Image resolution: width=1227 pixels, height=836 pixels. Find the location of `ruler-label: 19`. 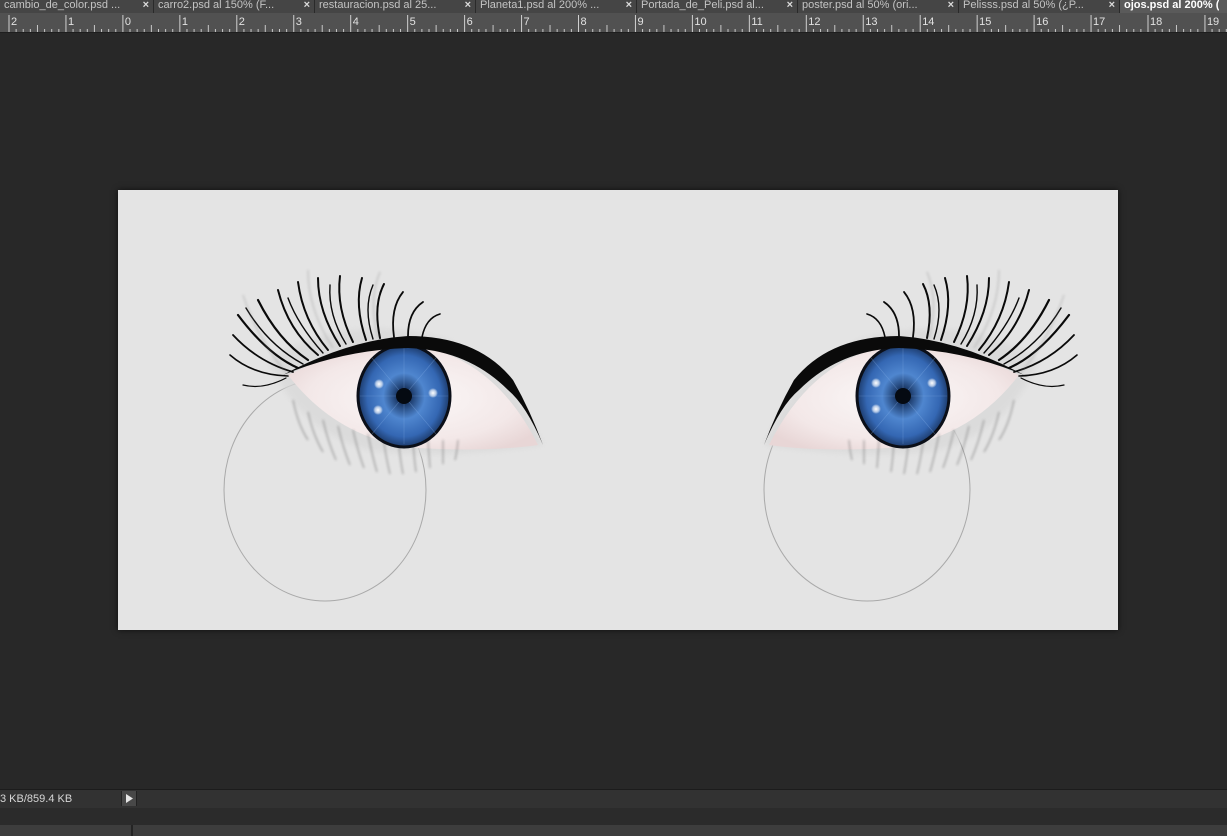

ruler-label: 19 is located at coordinates (1213, 22).